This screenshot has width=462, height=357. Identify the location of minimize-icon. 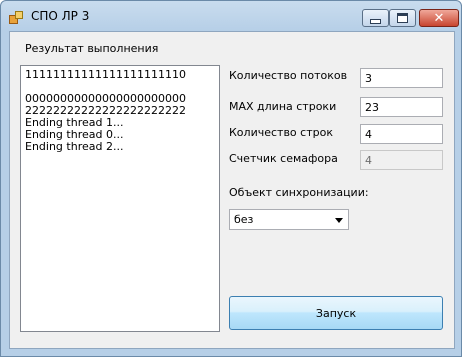
(375, 21).